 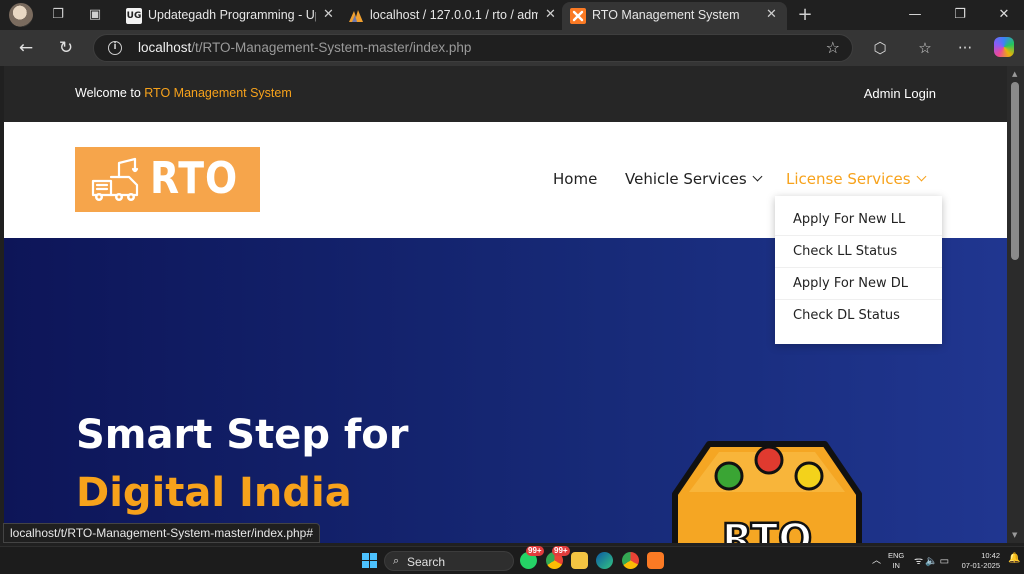 I want to click on nav-license-services-label: License Services, so click(x=848, y=179).